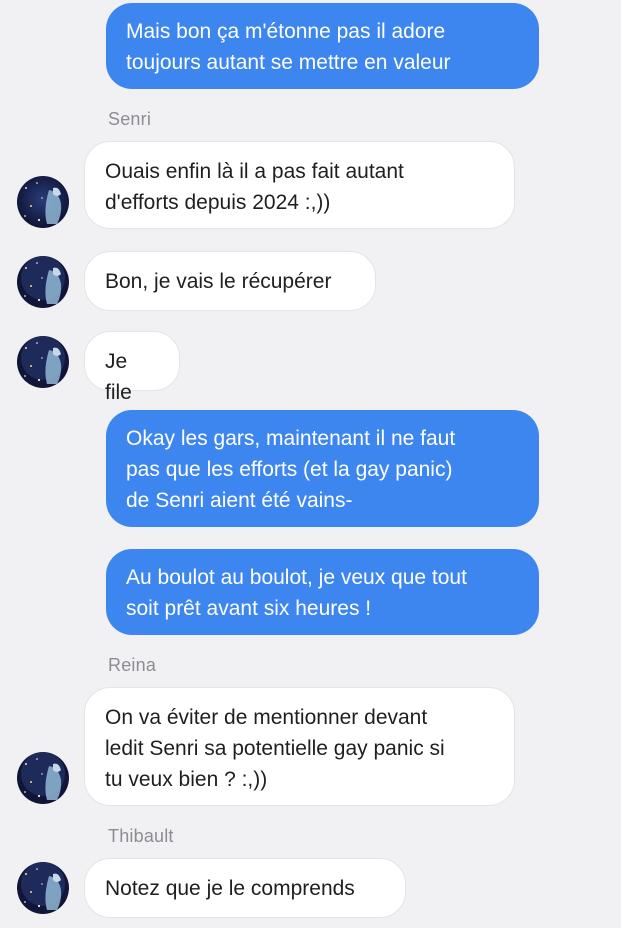 Image resolution: width=621 pixels, height=928 pixels. I want to click on sender-name: Thibault, so click(141, 836).